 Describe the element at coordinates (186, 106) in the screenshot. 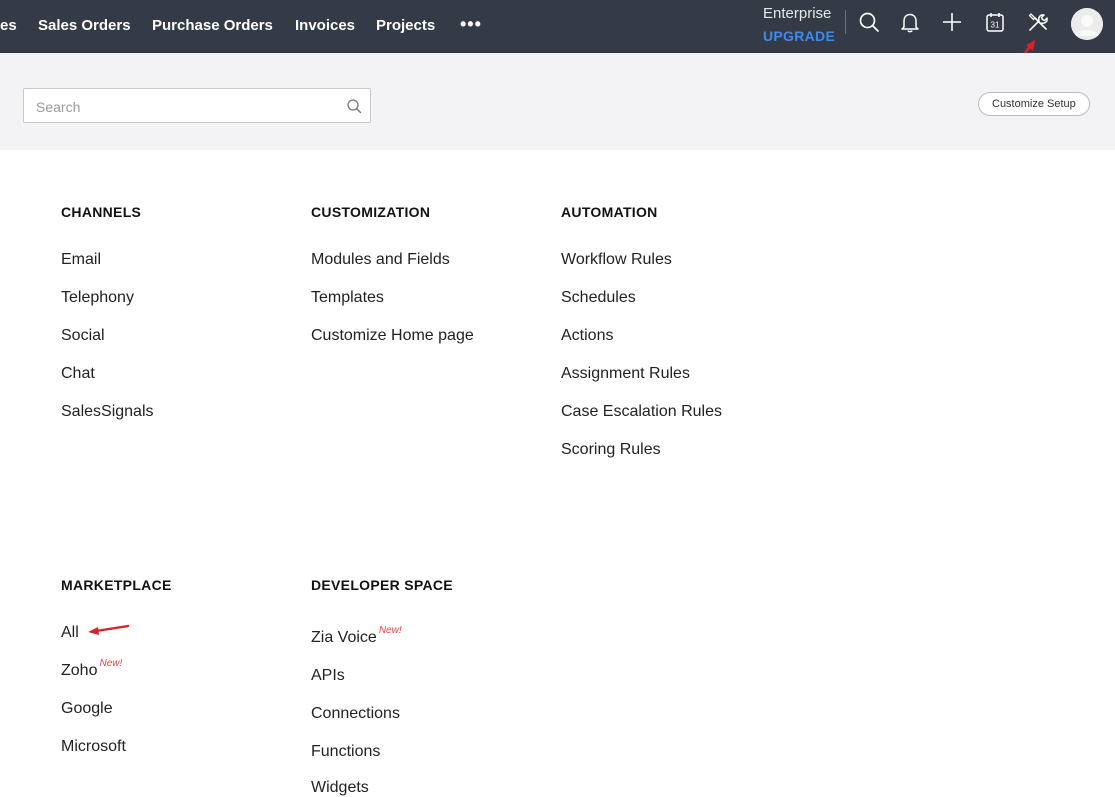

I see `search-input` at that location.